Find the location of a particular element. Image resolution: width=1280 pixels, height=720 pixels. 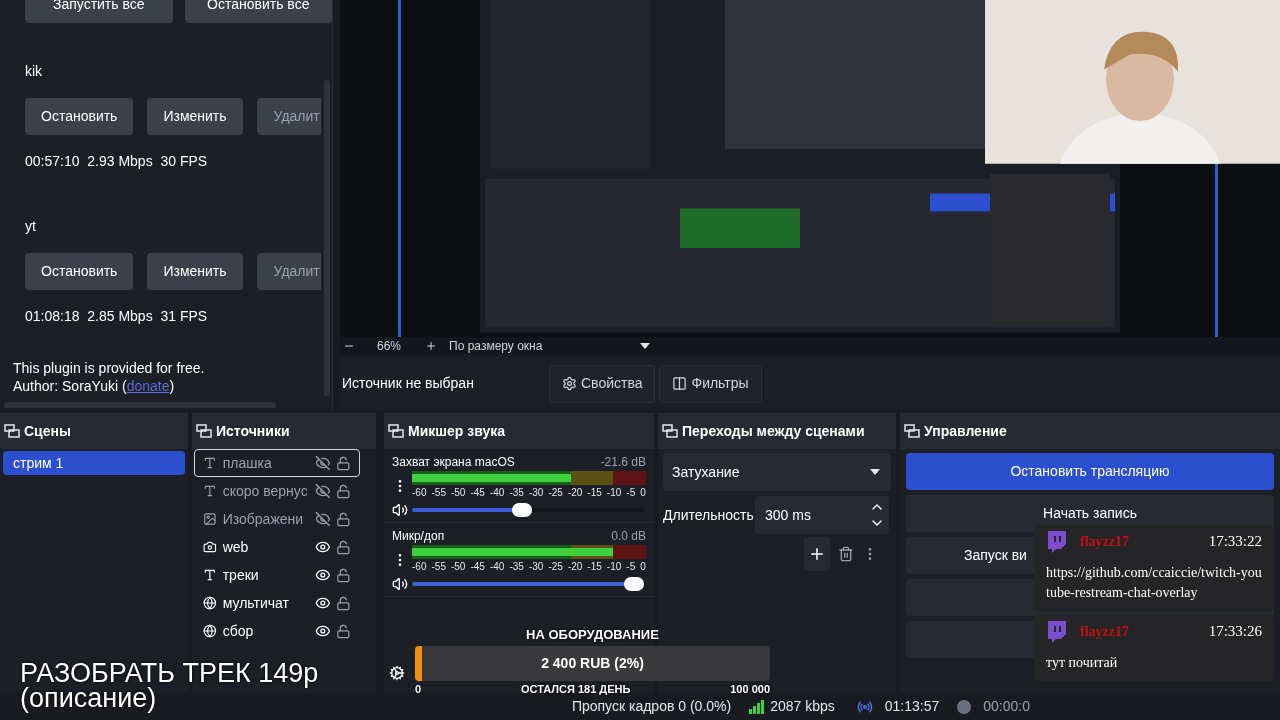

duration-field: 300 ms is located at coordinates (822, 515).